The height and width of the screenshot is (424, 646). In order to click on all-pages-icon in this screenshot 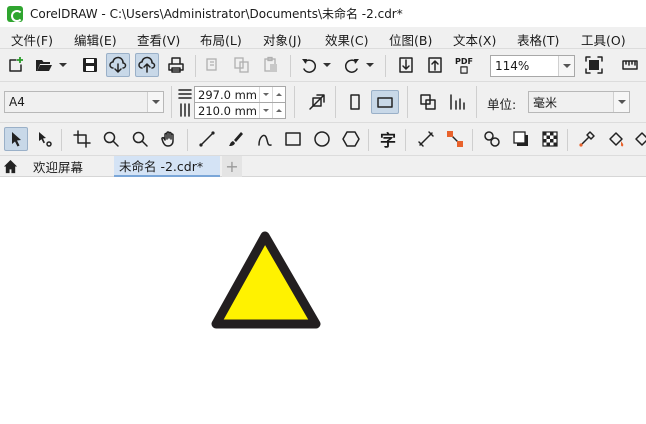, I will do `click(428, 102)`.